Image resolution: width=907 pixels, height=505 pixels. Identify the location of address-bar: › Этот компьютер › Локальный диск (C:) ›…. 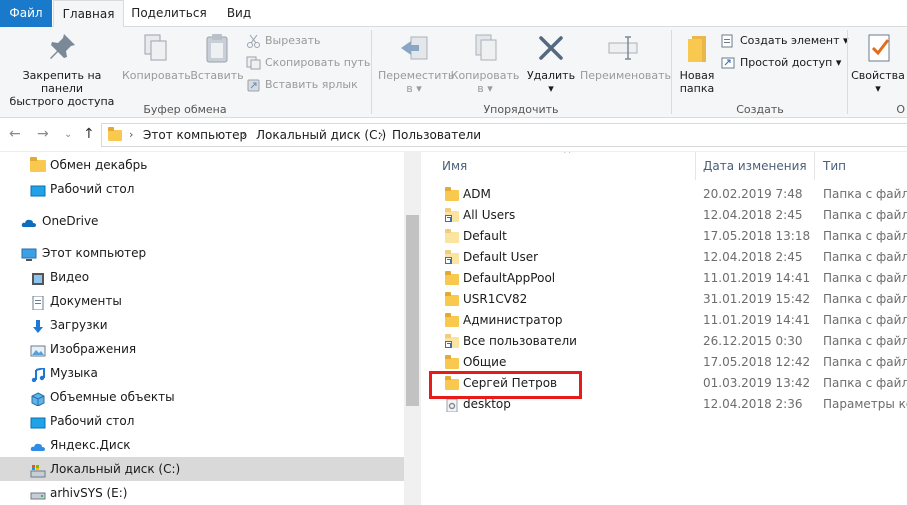
(504, 135).